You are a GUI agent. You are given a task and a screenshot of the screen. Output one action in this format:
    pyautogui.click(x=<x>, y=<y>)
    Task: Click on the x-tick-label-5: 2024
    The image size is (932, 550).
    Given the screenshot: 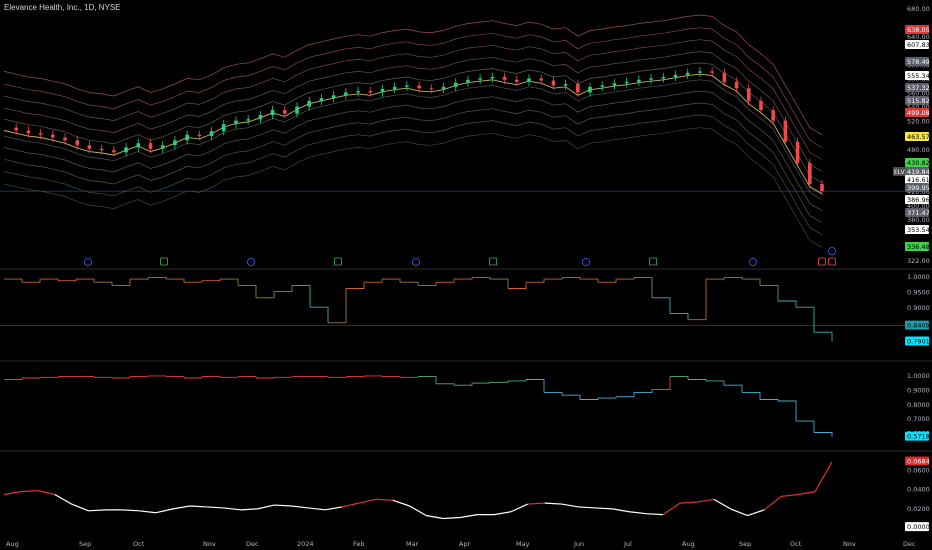 What is the action you would take?
    pyautogui.click(x=305, y=544)
    